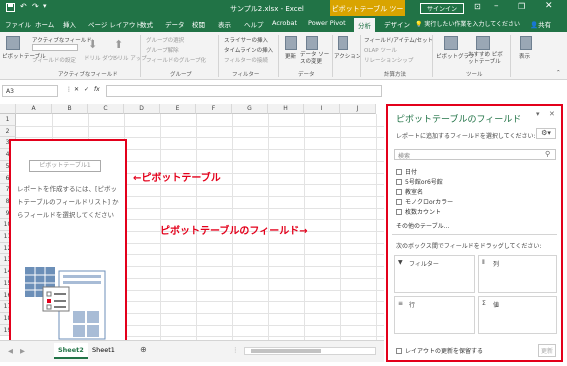  Describe the element at coordinates (23, 6) in the screenshot. I see `undo-icon: ↶` at that location.